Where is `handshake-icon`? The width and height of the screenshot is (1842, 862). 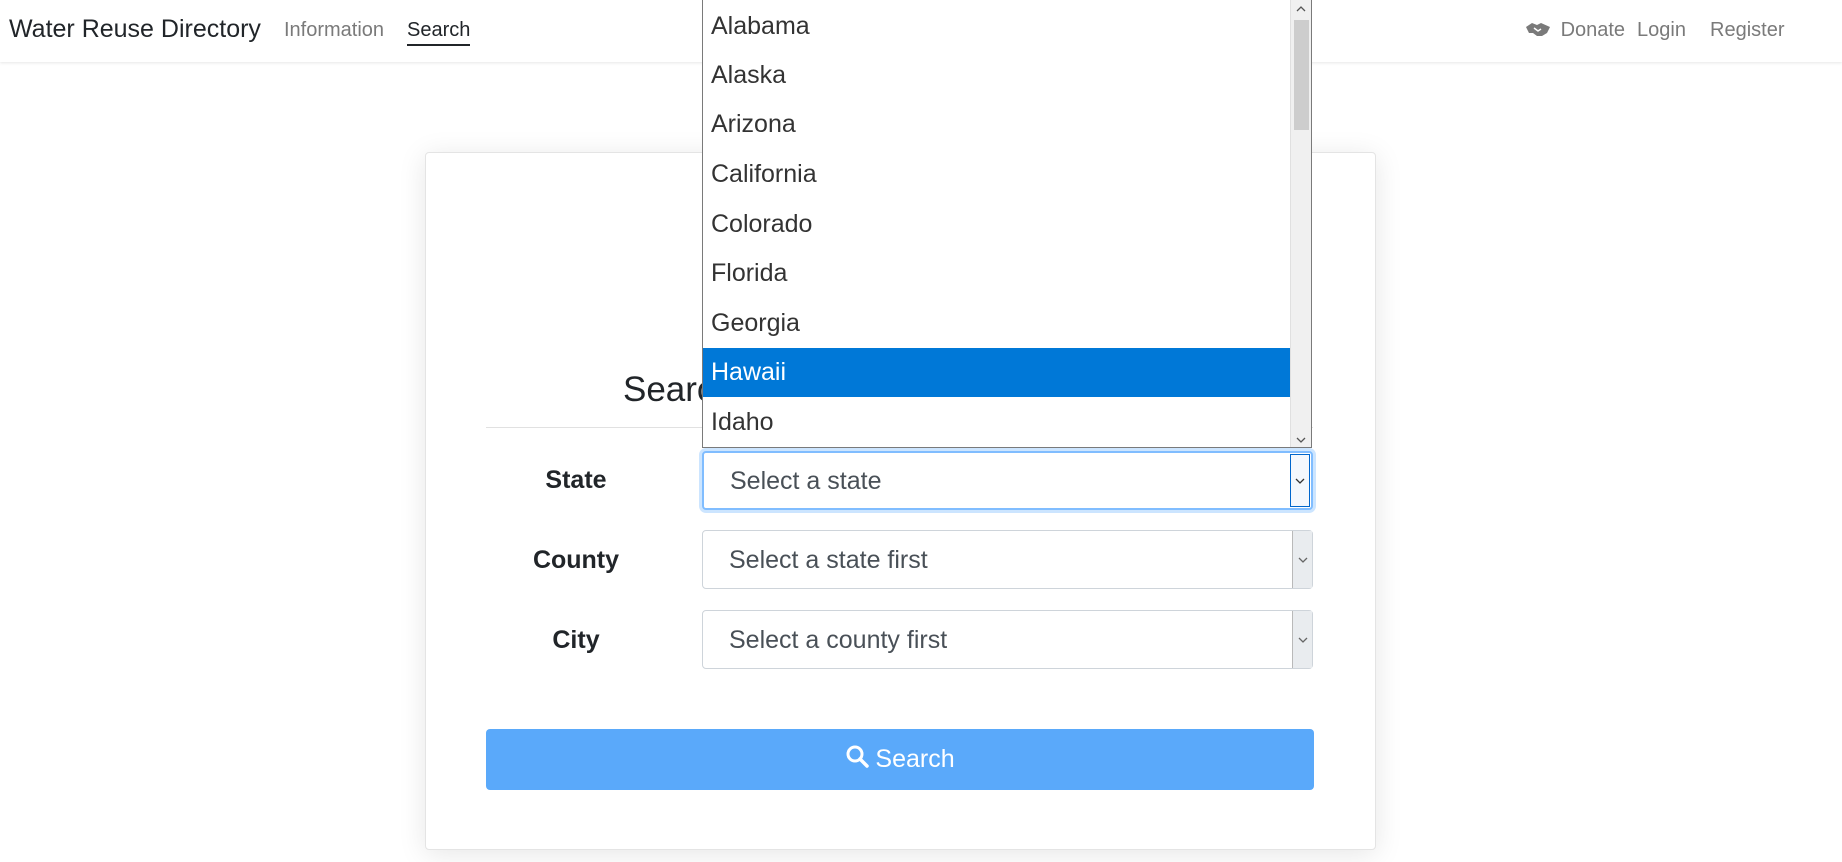 handshake-icon is located at coordinates (1538, 32).